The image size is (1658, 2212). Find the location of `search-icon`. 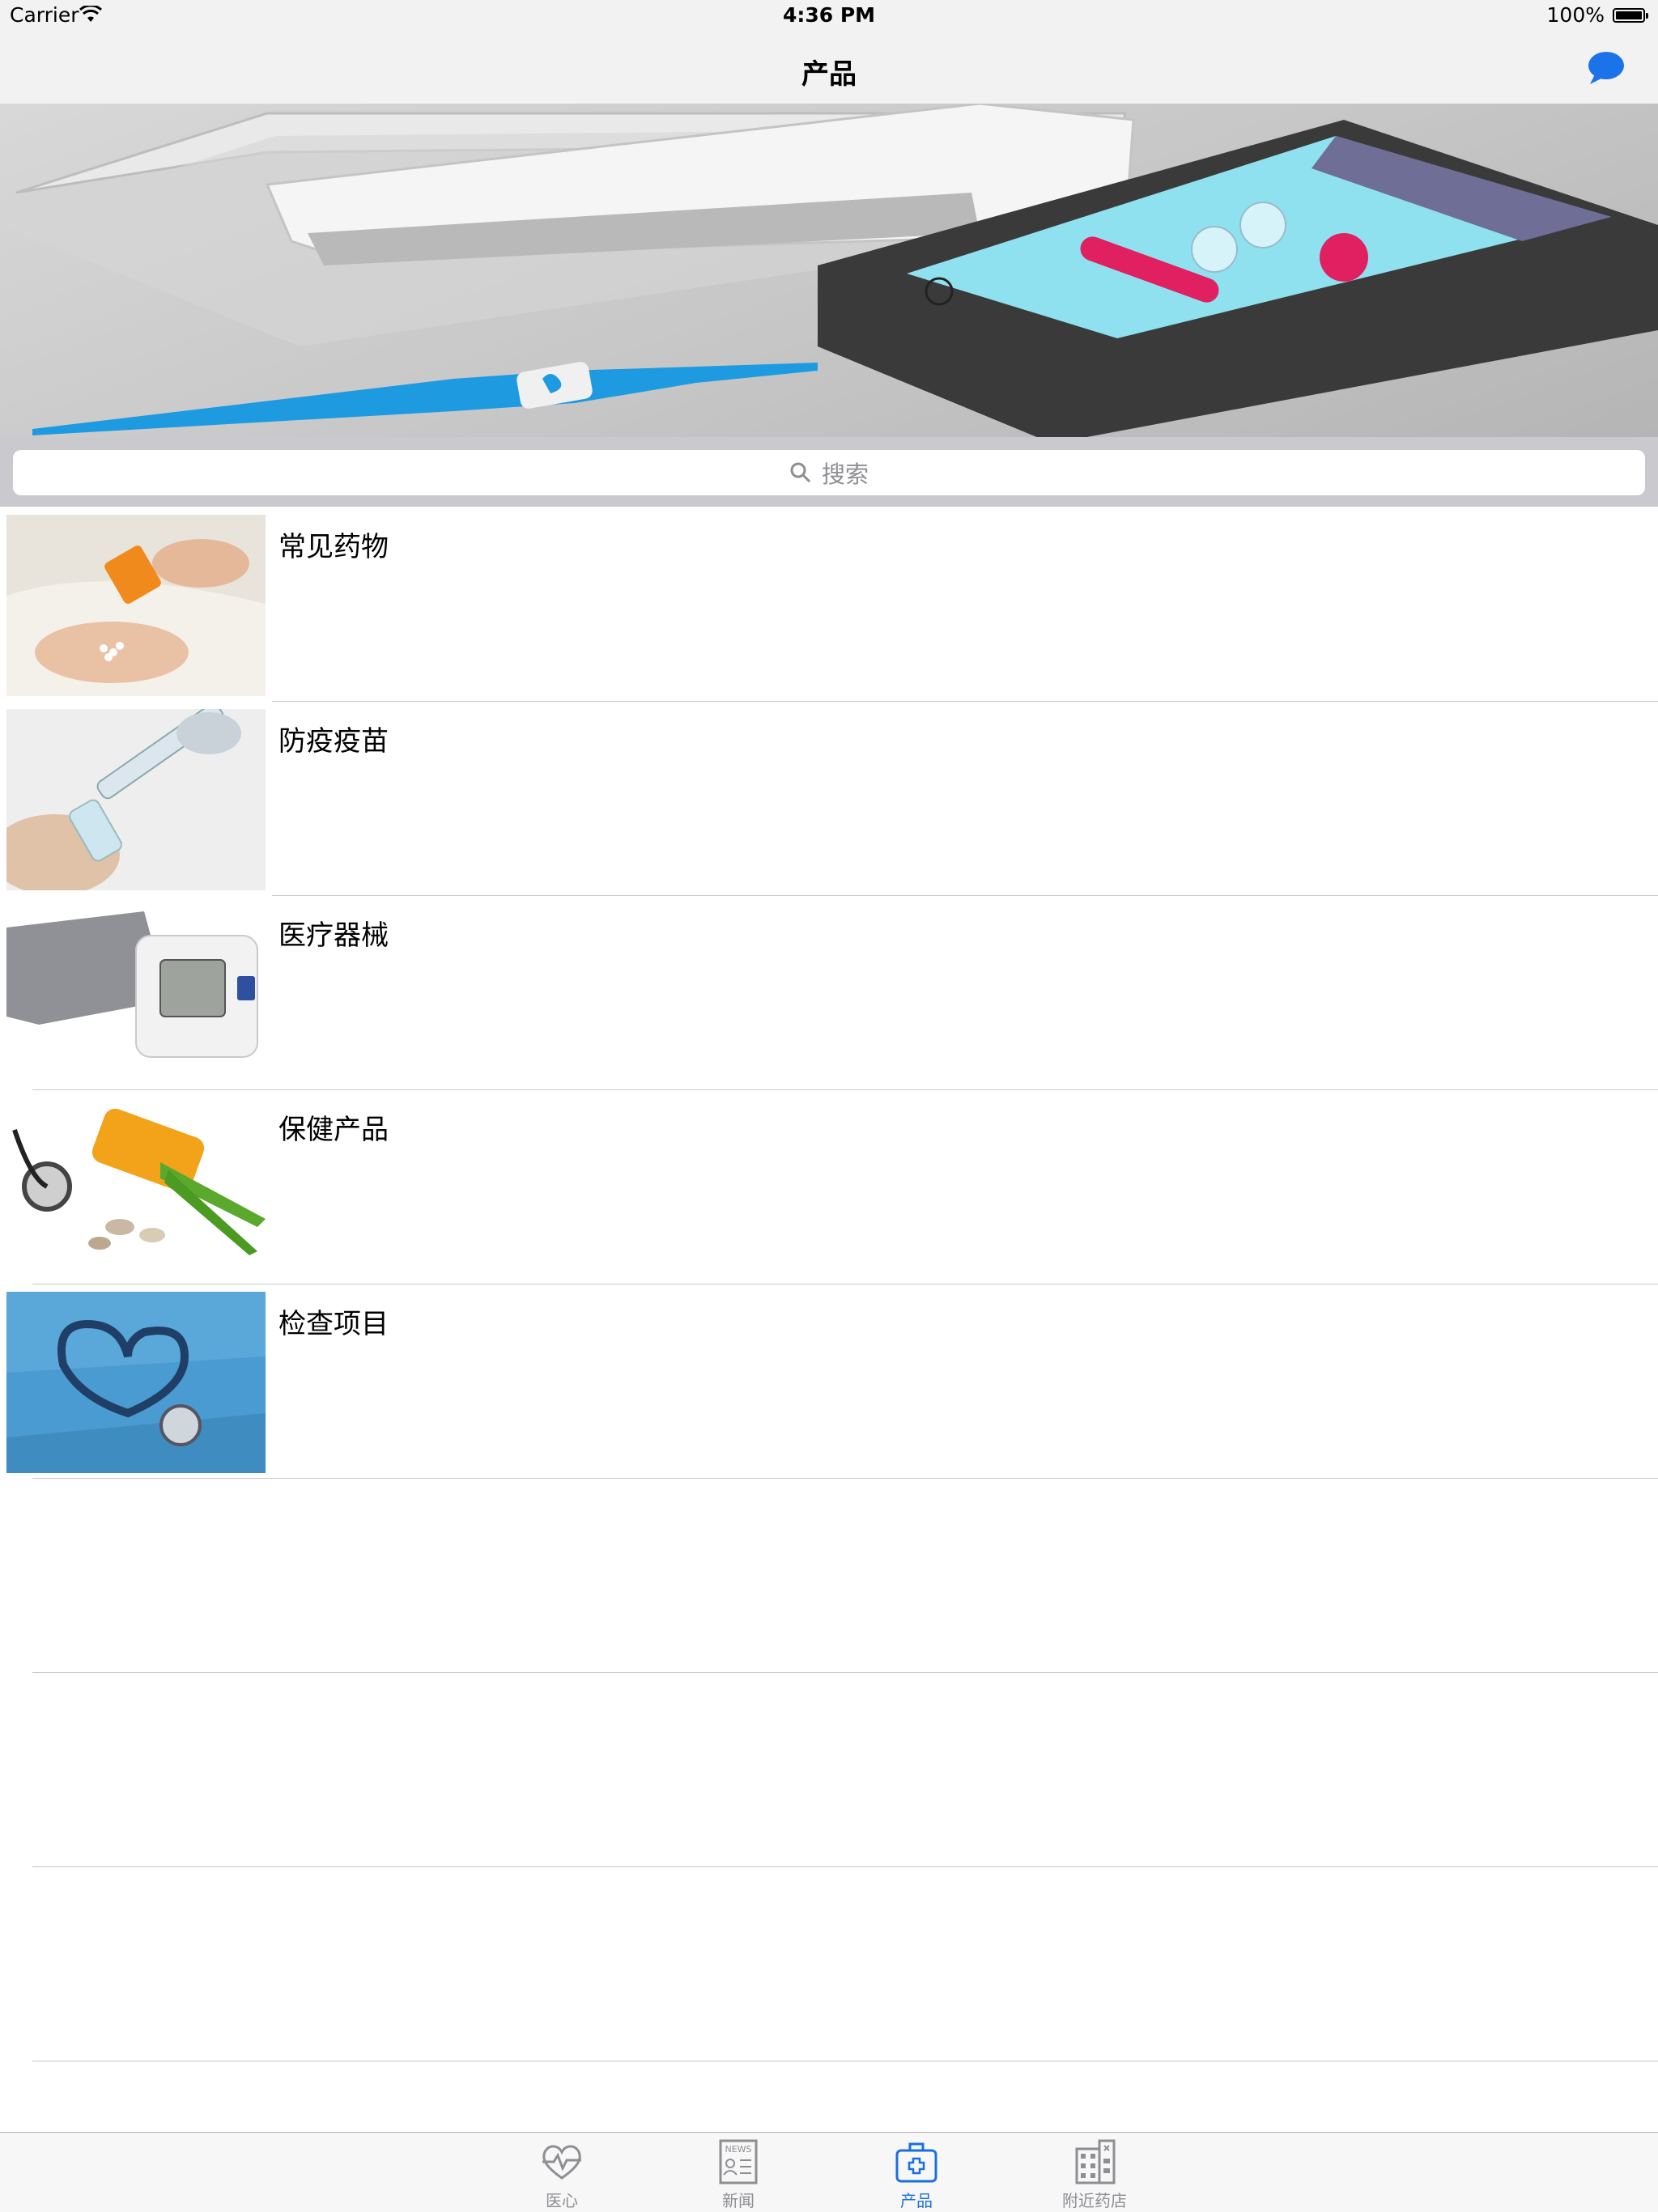

search-icon is located at coordinates (800, 472).